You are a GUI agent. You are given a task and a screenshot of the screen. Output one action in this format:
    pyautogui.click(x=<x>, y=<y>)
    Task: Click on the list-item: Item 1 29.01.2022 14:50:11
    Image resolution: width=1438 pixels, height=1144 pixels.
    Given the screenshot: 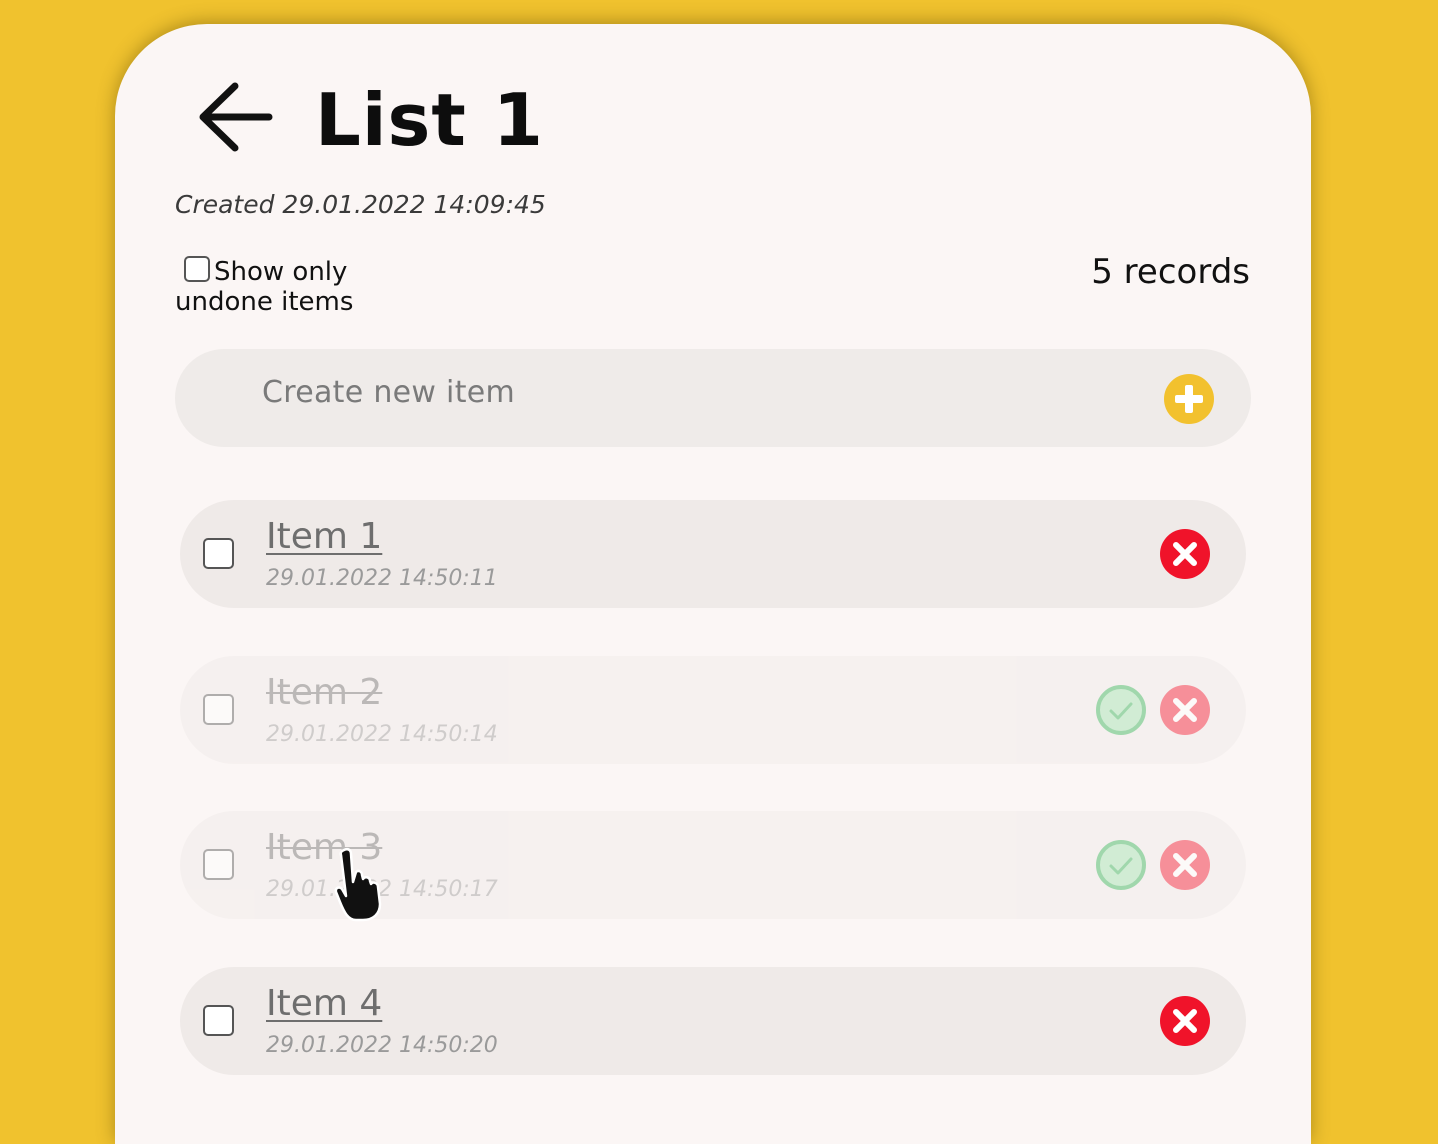 What is the action you would take?
    pyautogui.click(x=713, y=554)
    